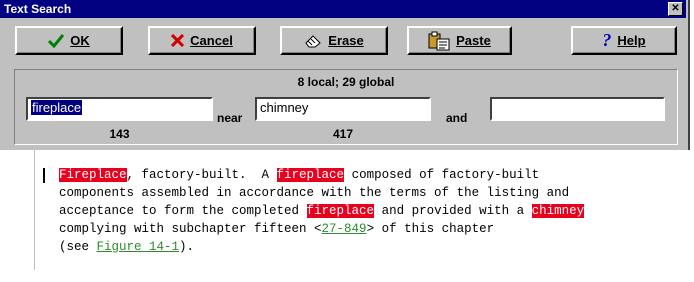 This screenshot has height=282, width=694. What do you see at coordinates (473, 40) in the screenshot?
I see `paste-label: Paste` at bounding box center [473, 40].